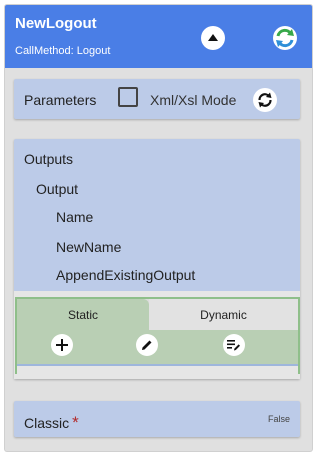 This screenshot has width=320, height=456. Describe the element at coordinates (74, 217) in the screenshot. I see `tree-node-name: Name` at that location.